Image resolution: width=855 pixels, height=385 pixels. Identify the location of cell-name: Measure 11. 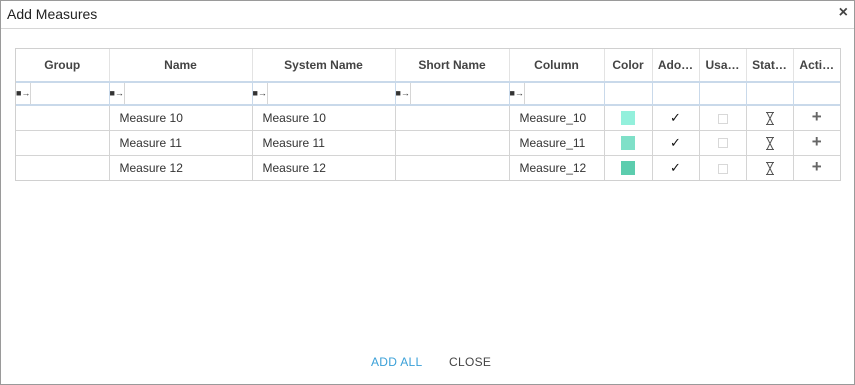
(181, 143).